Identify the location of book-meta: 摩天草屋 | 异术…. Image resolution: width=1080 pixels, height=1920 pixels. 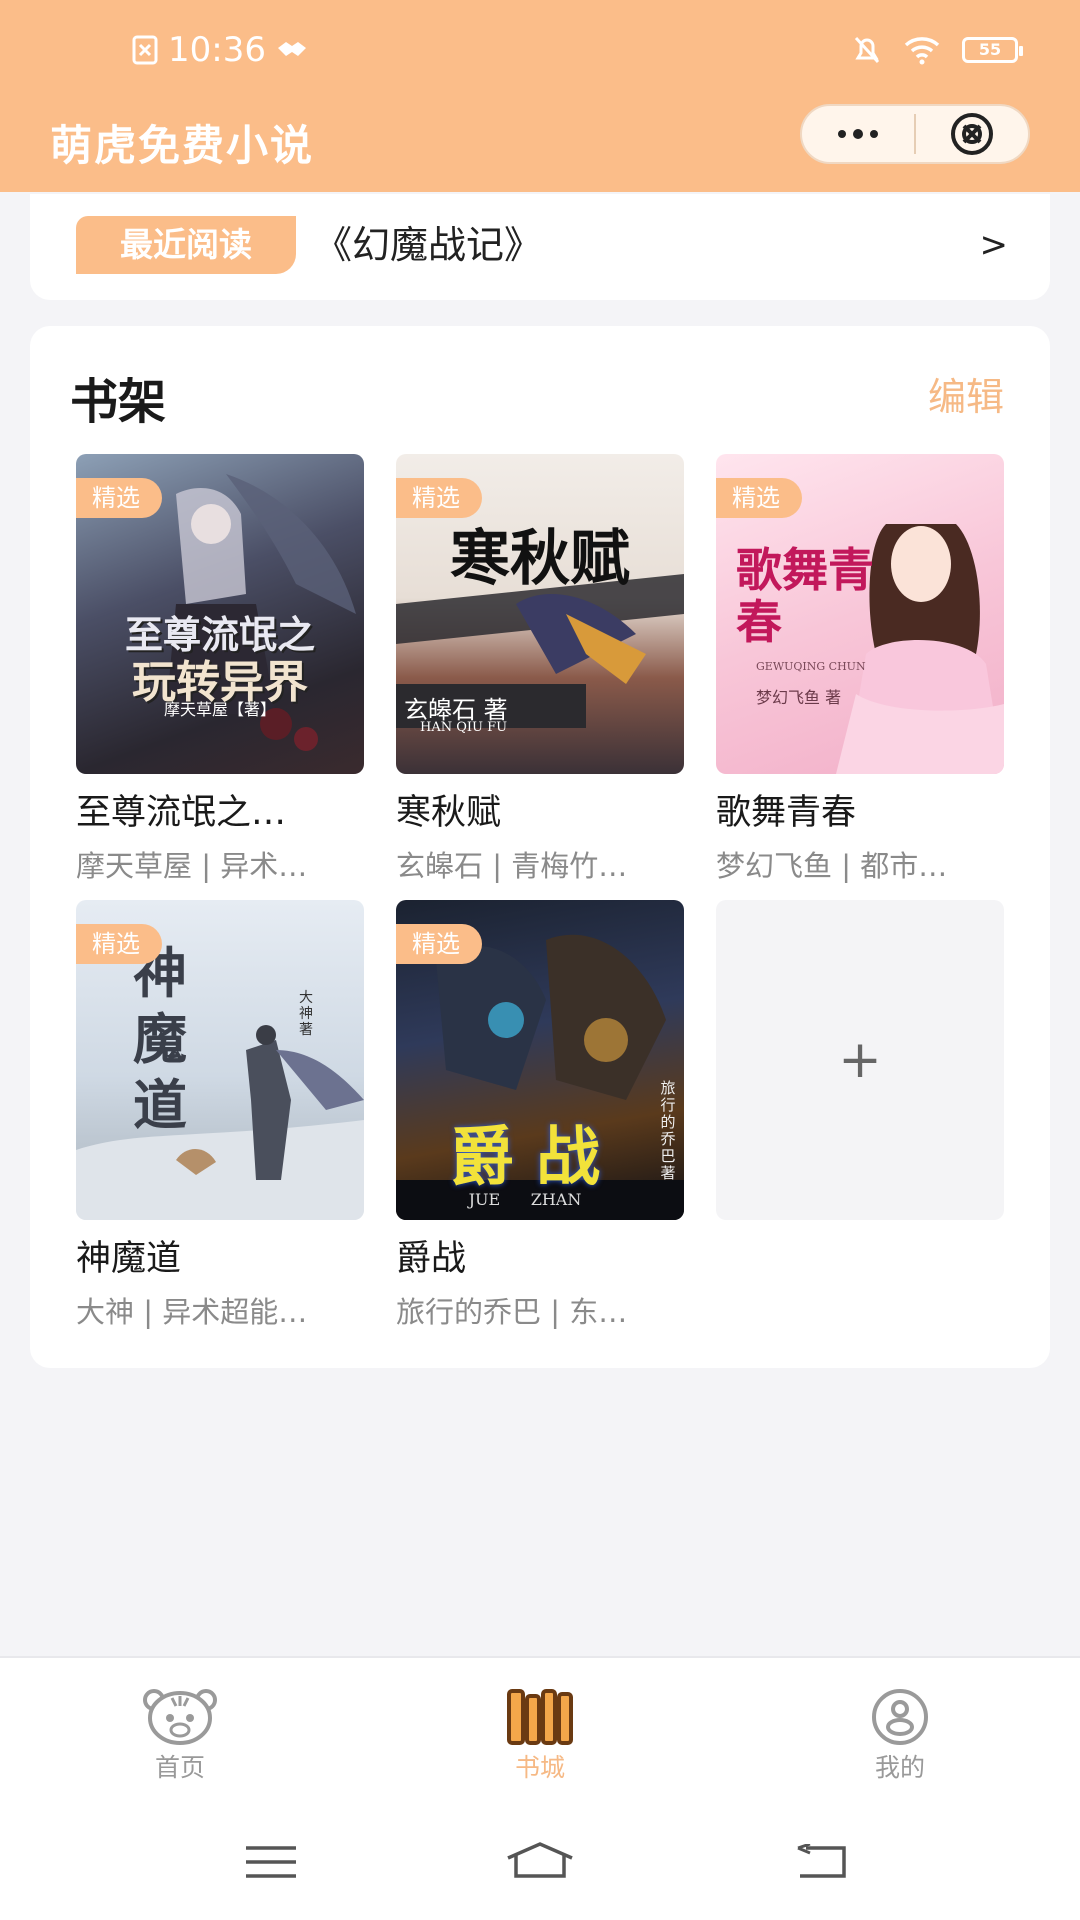
(192, 866).